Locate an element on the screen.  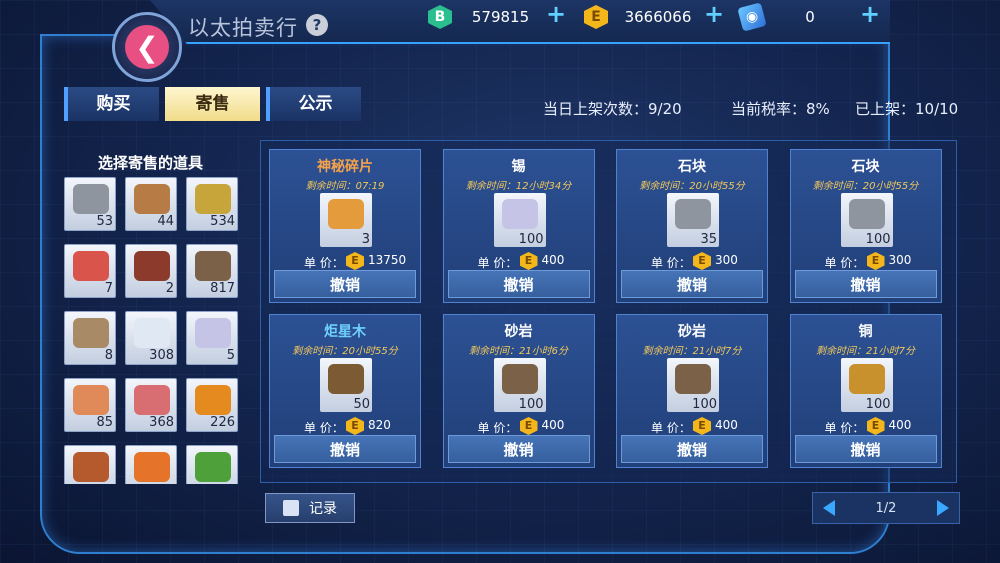
listing-count: 50 is located at coordinates (361, 404).